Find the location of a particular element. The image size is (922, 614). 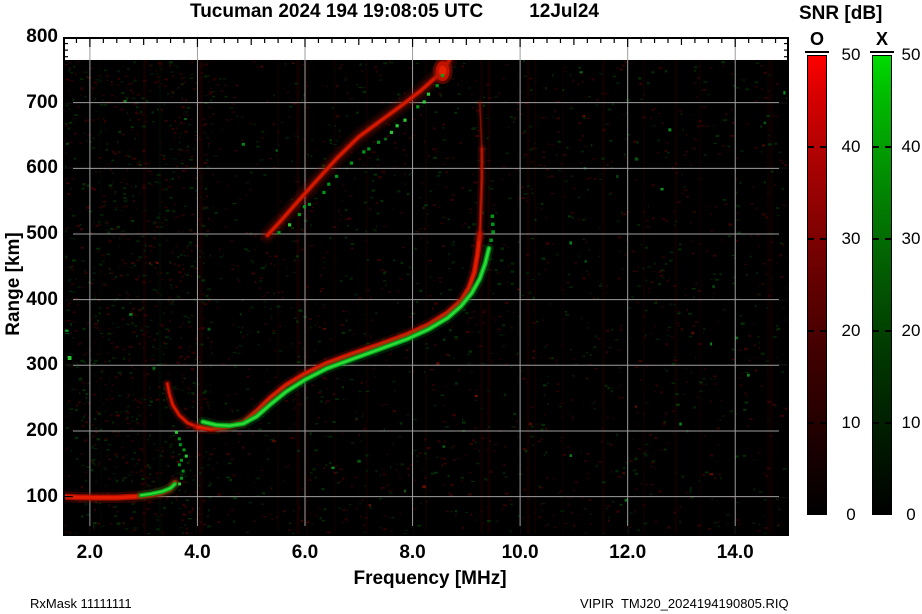

x-mode-label: X is located at coordinates (881, 39).